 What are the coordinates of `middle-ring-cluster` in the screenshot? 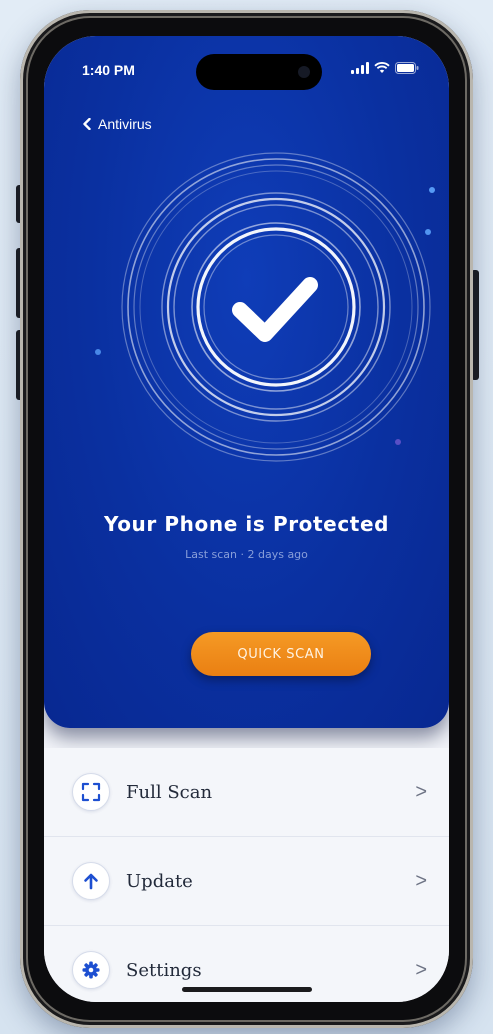 It's located at (276, 307).